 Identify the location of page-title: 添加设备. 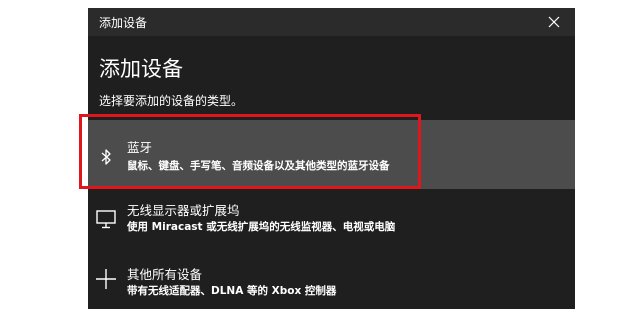
(141, 69).